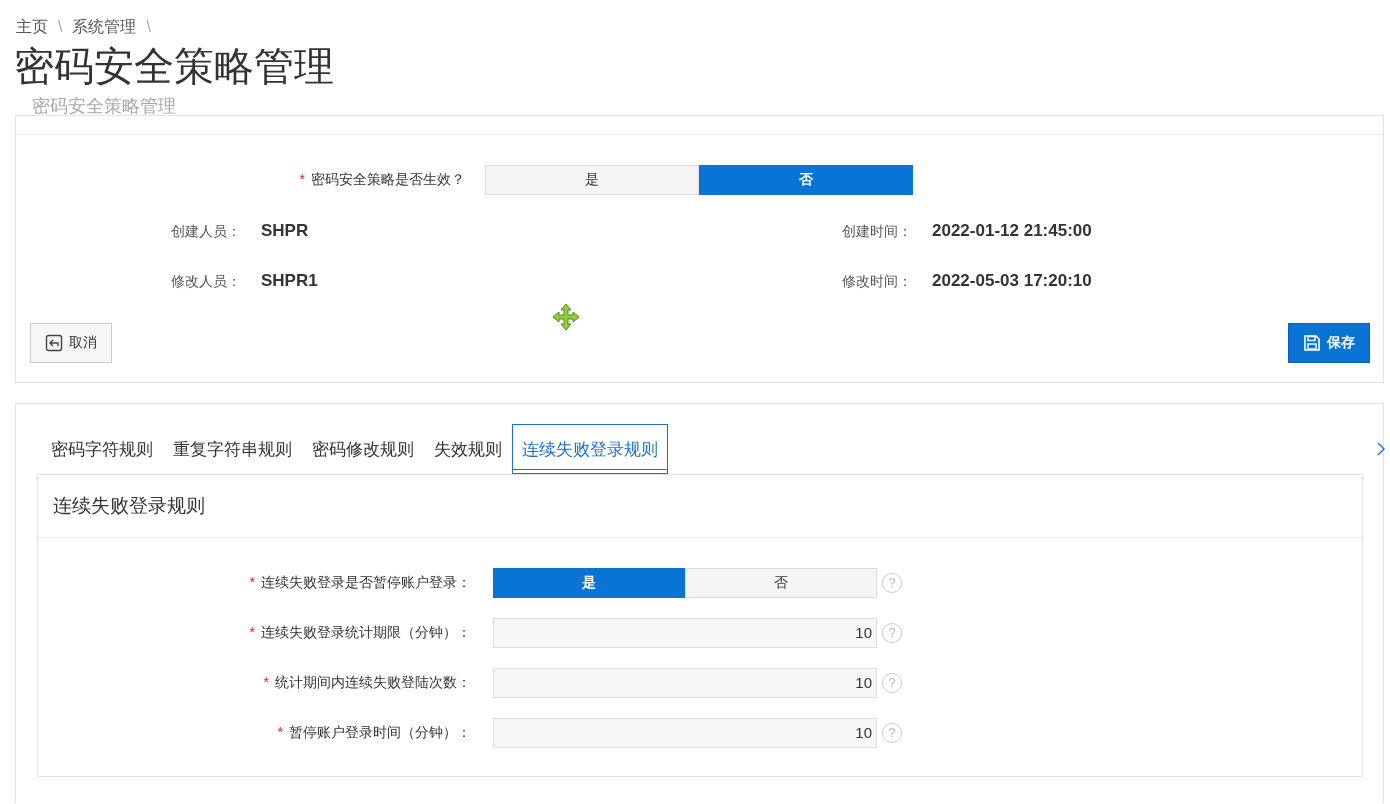  Describe the element at coordinates (366, 582) in the screenshot. I see `field-label: 连续失败登录是否暂停账户登录：` at that location.